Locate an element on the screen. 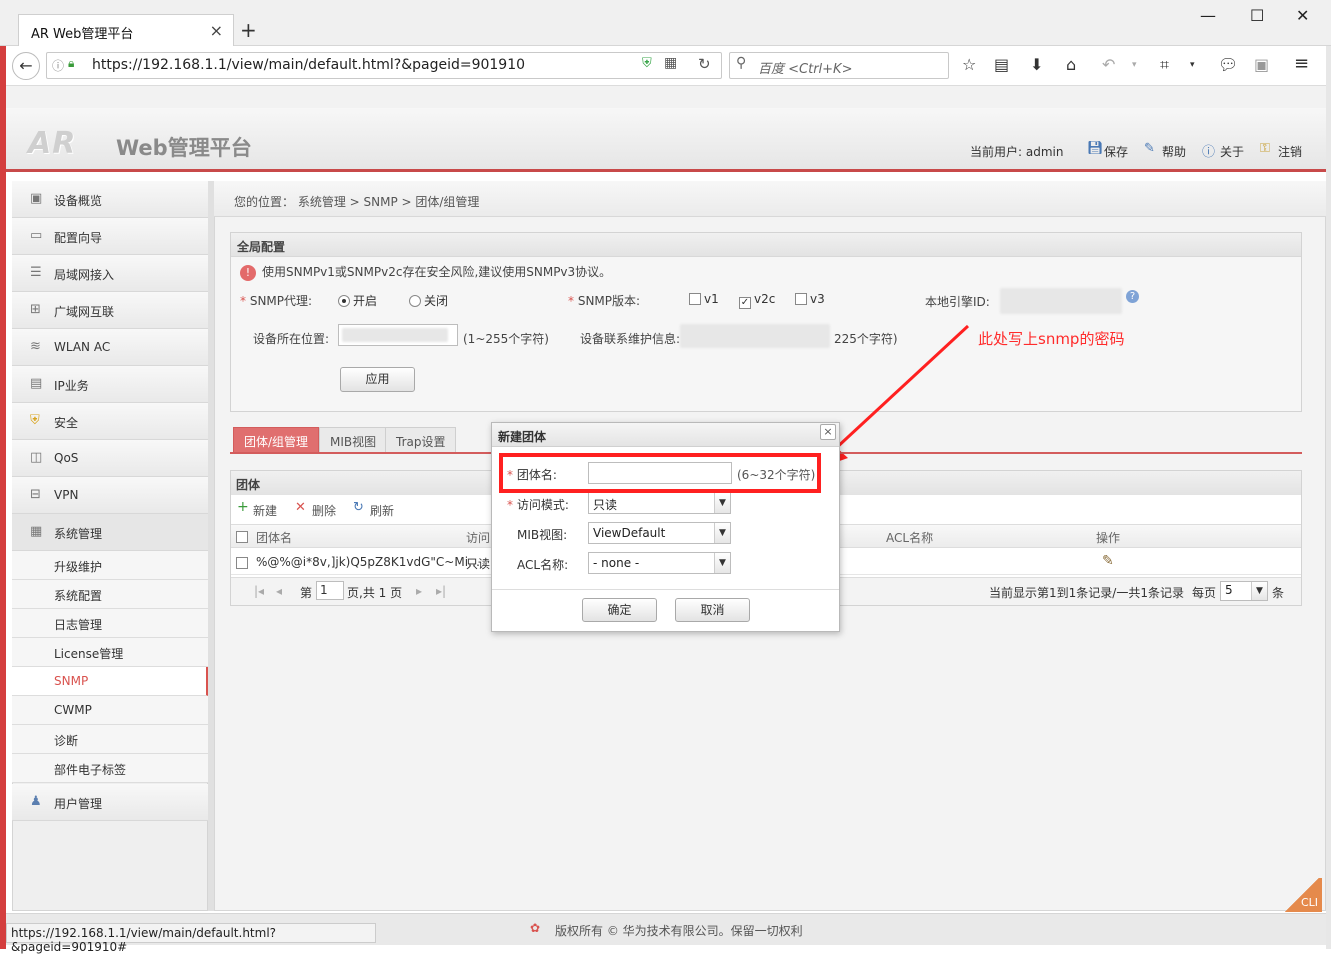 The image size is (1331, 954). sidebar-sub-snmp: SNMP is located at coordinates (110, 681).